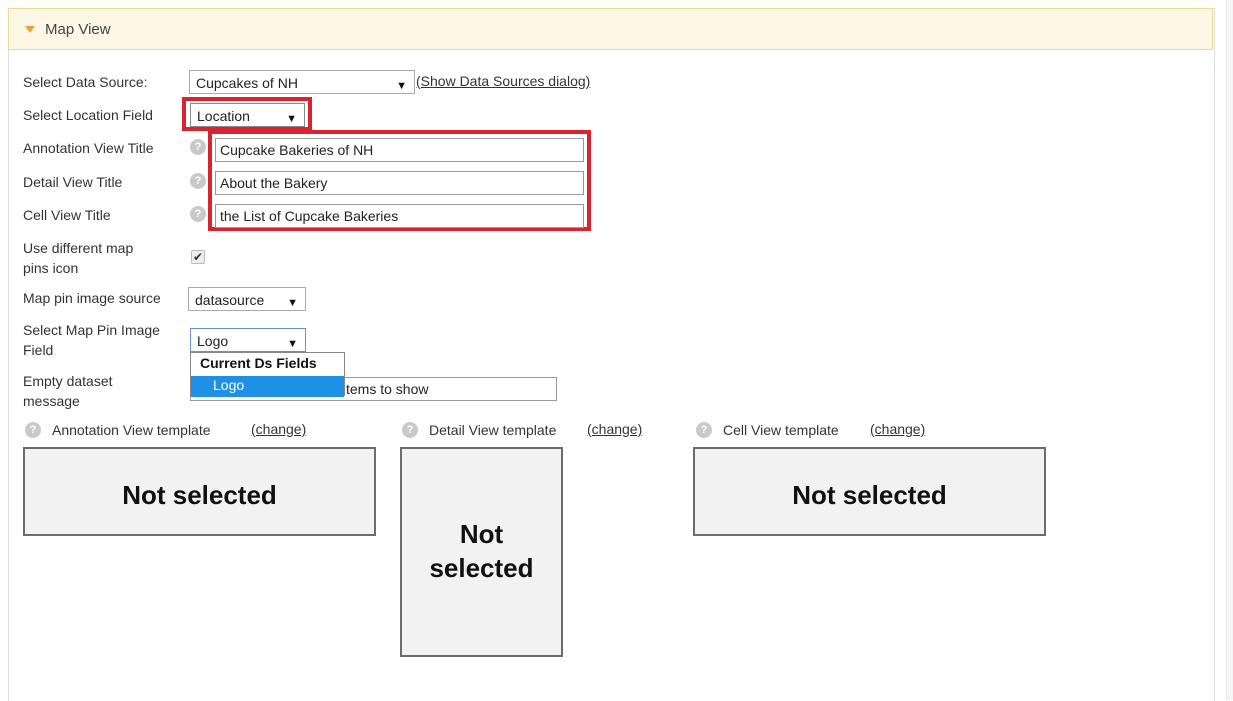 The image size is (1233, 701). I want to click on pin-source-select: datasource ▼, so click(247, 299).